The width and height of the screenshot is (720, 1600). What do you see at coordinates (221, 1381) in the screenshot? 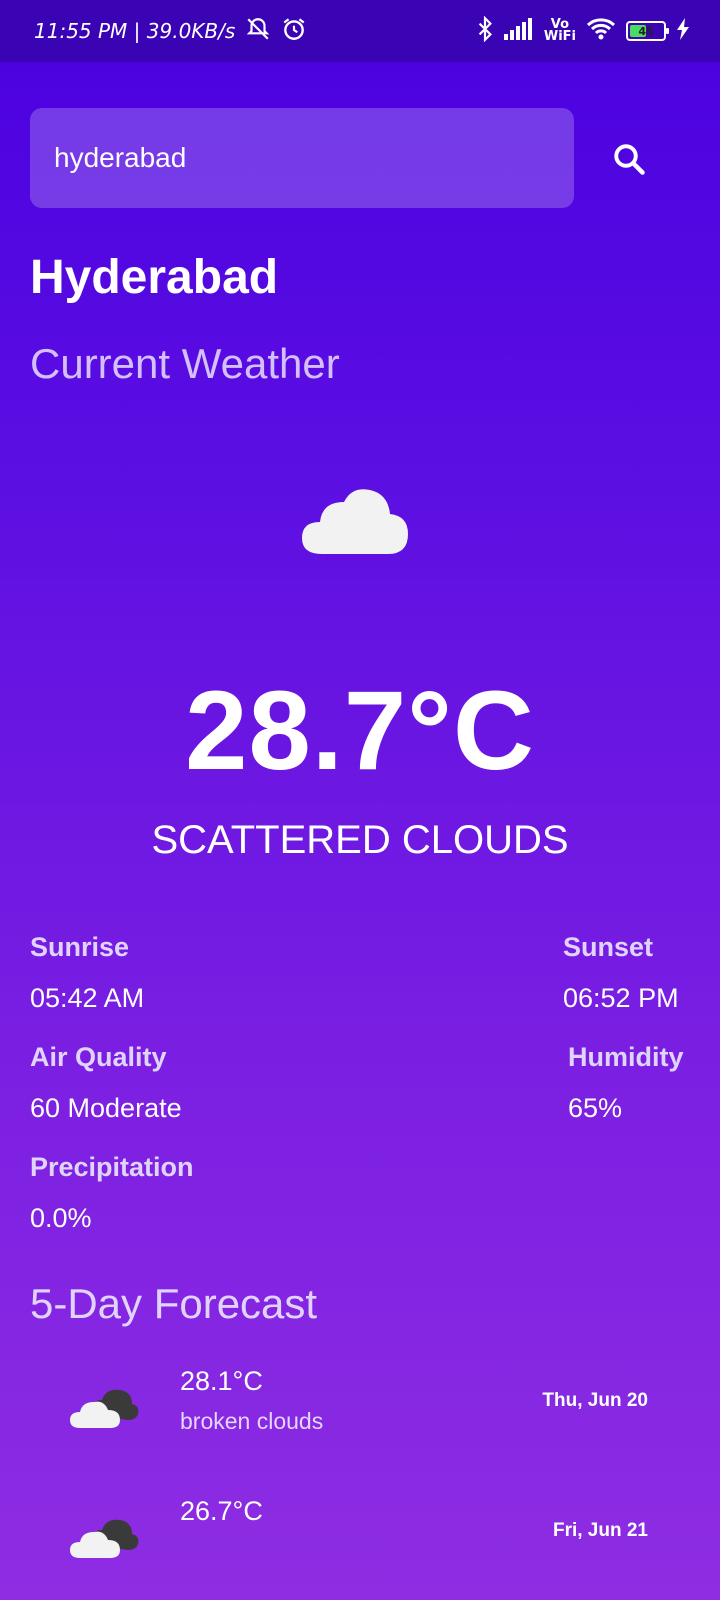
I see `forecast-temp: 28.1°C` at bounding box center [221, 1381].